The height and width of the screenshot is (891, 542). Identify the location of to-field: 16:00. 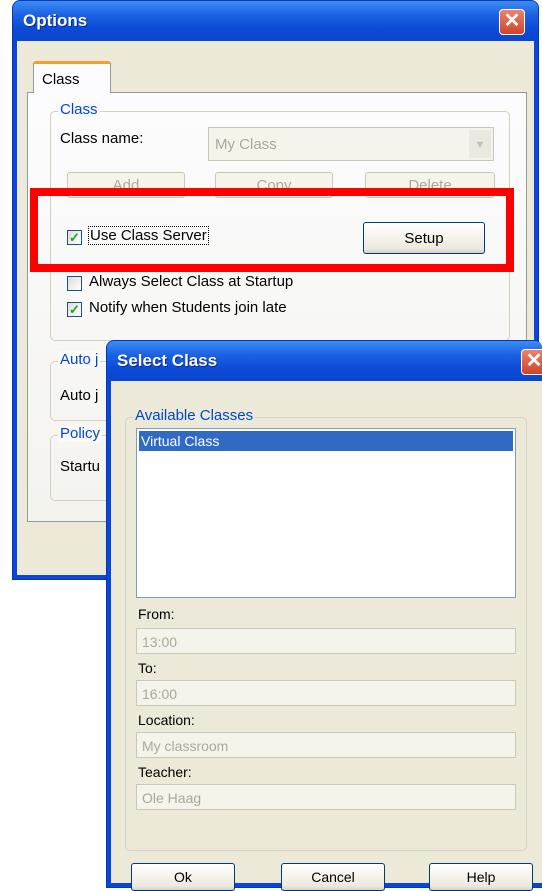
(326, 693).